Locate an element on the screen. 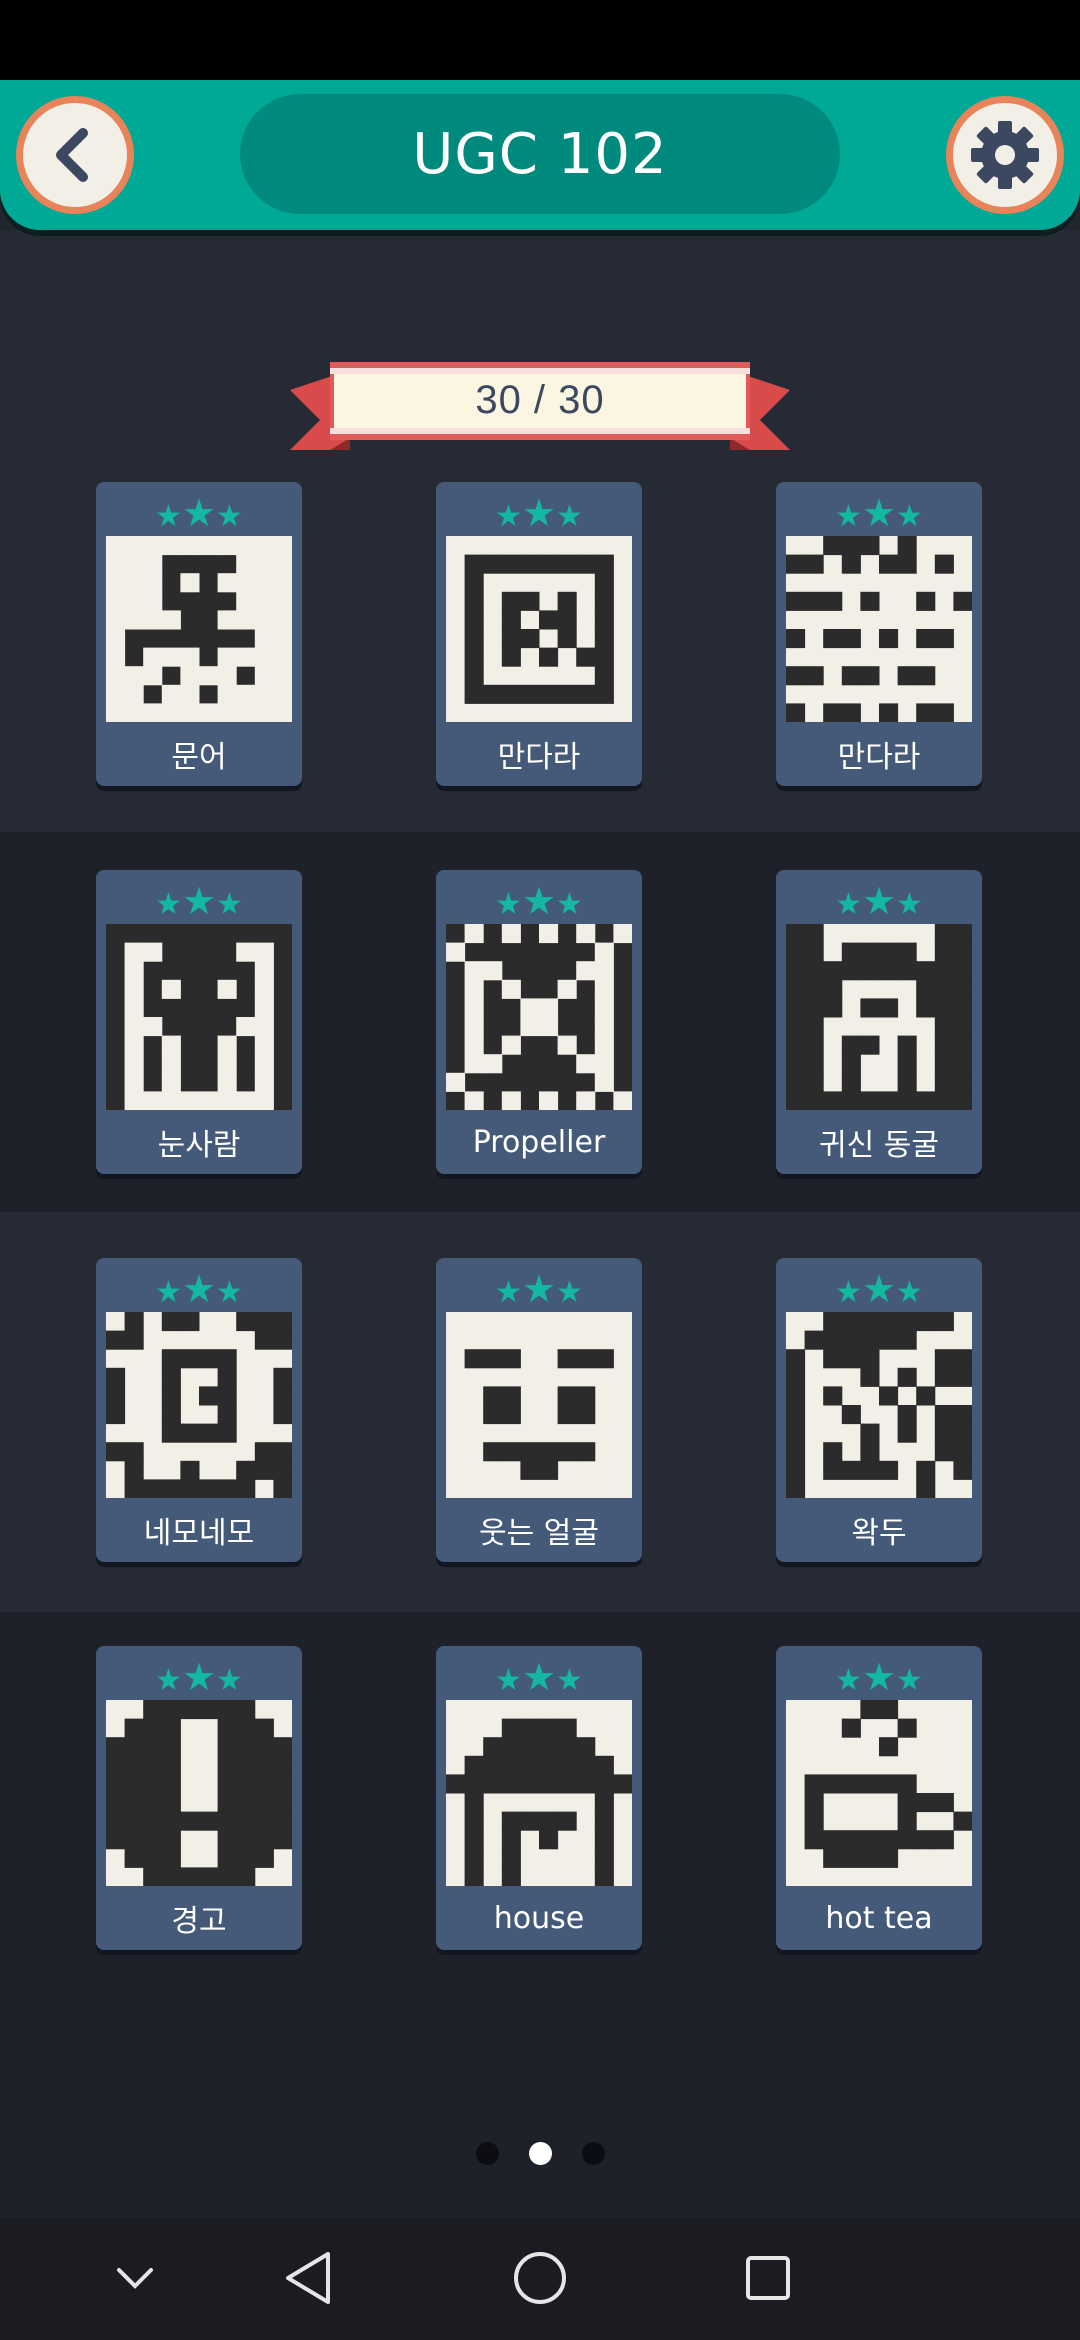  settings-button is located at coordinates (1005, 155).